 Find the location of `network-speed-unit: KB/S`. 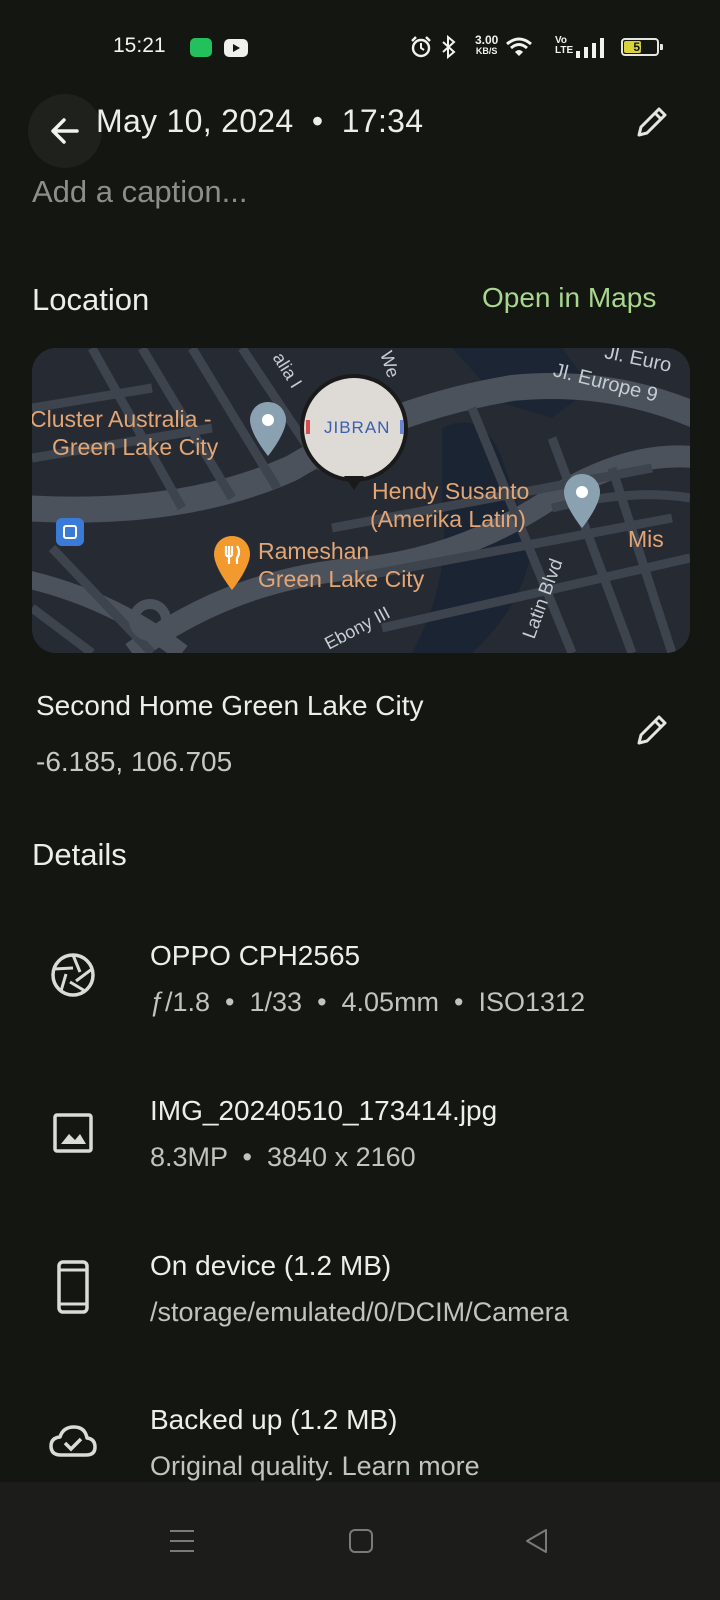

network-speed-unit: KB/S is located at coordinates (486, 51).